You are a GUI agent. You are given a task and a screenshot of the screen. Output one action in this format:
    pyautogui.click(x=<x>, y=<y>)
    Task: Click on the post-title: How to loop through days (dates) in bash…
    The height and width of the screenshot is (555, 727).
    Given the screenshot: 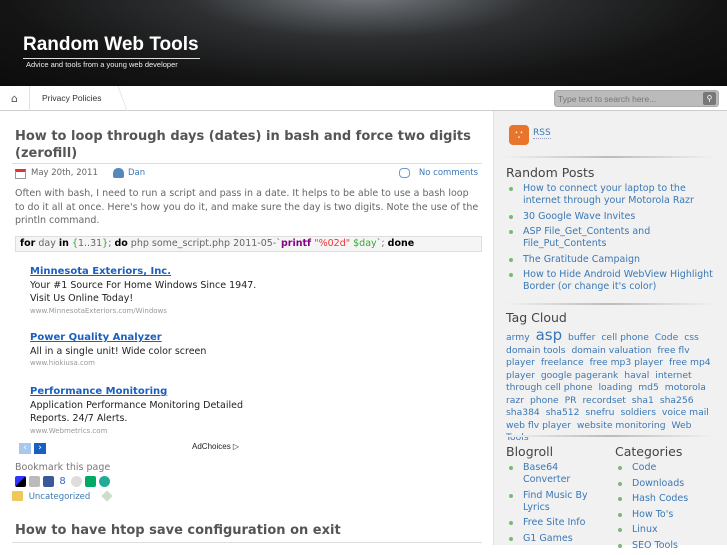 What is the action you would take?
    pyautogui.click(x=245, y=145)
    